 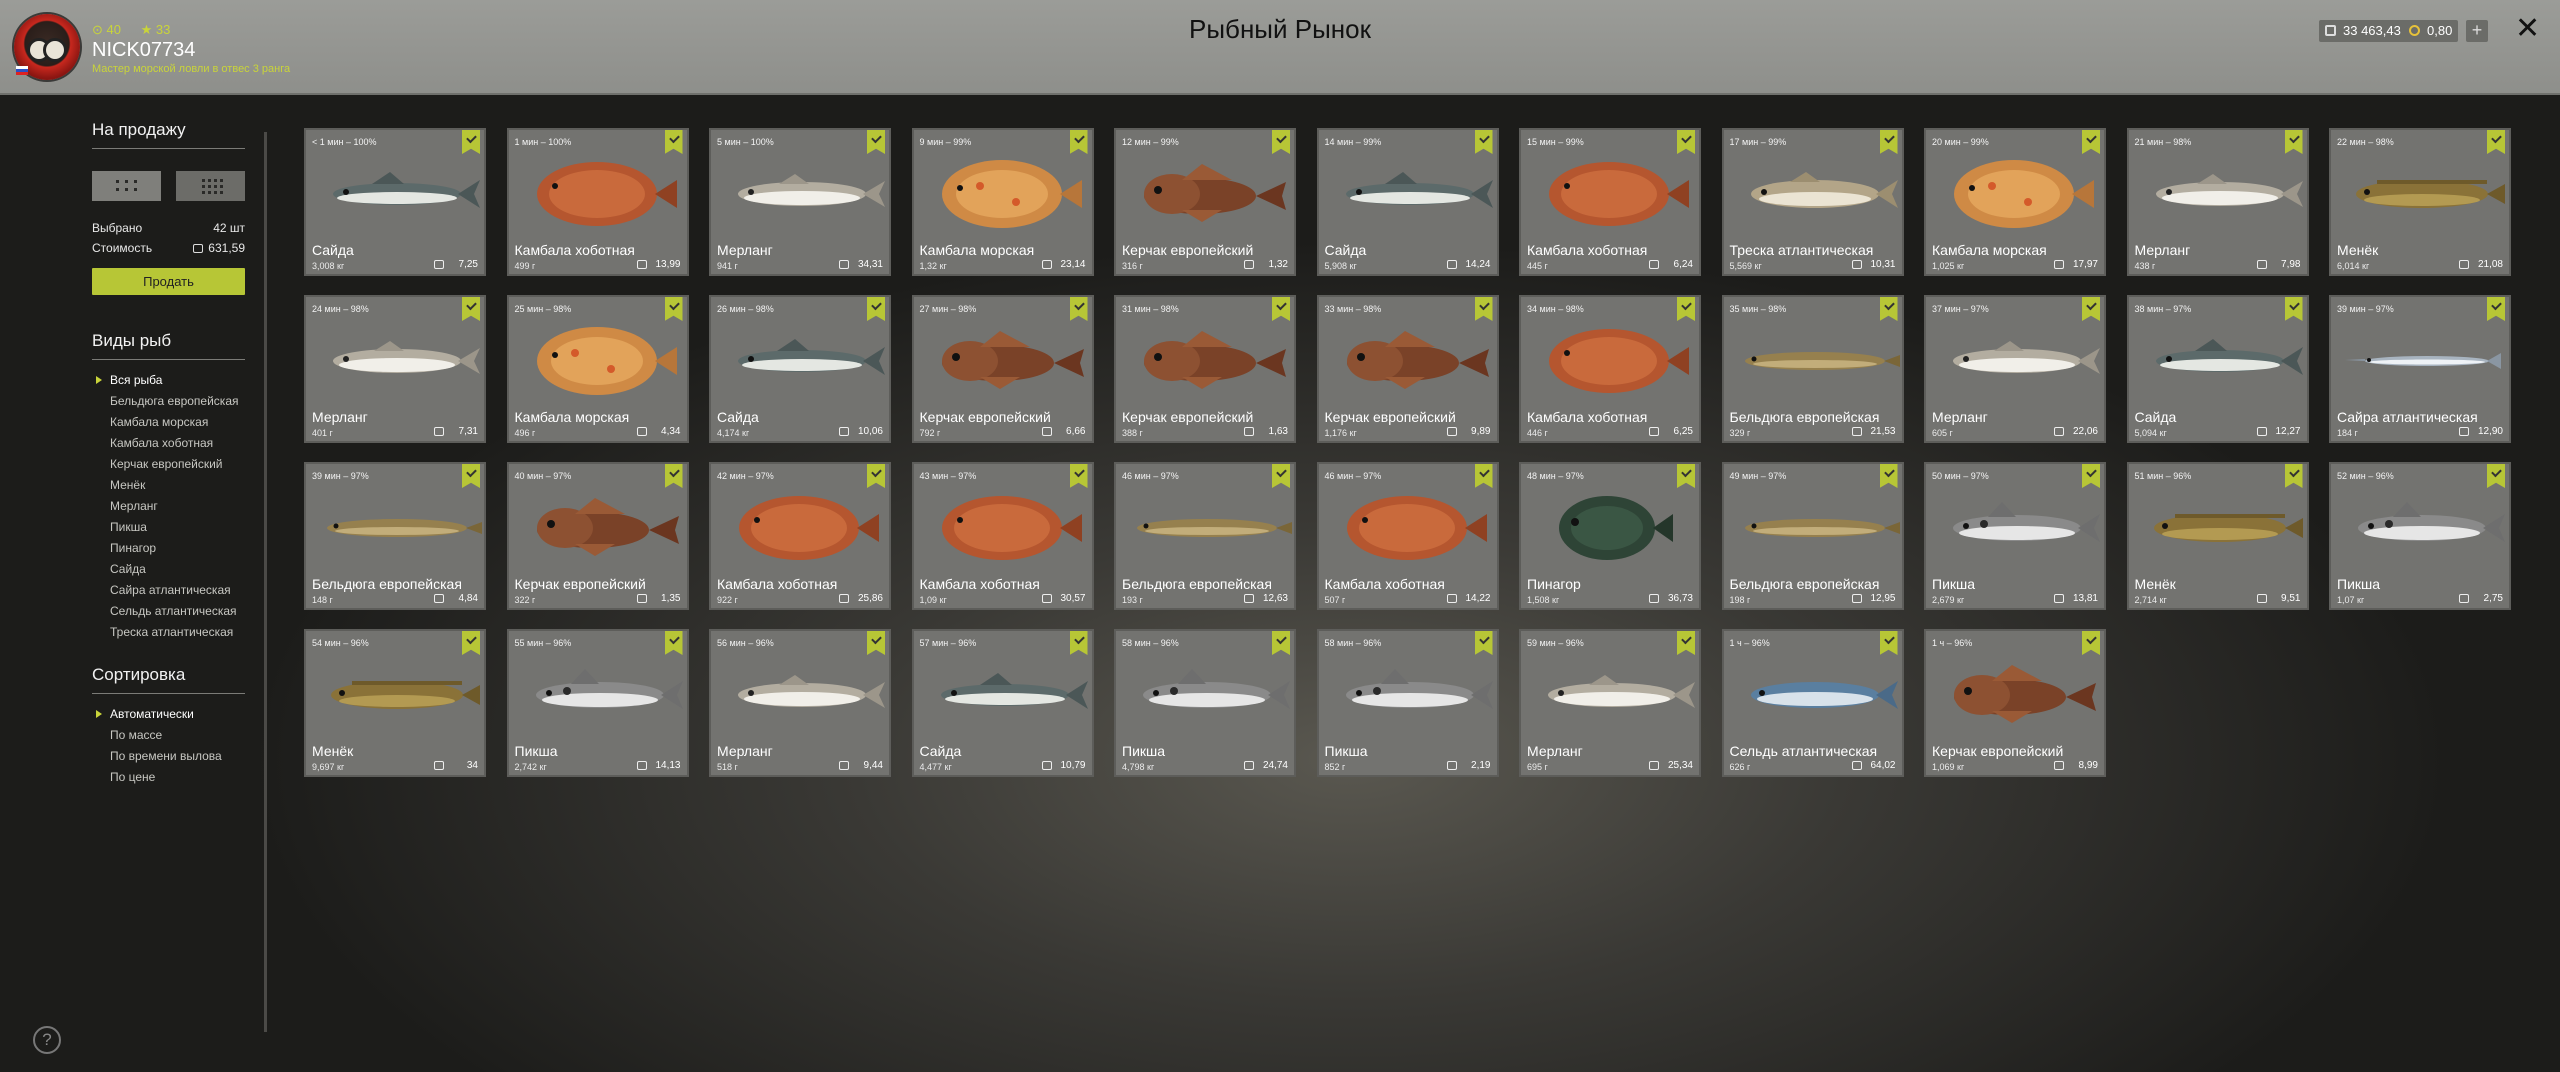 I want to click on fish-card: < 1 мин – 100% Сайда 3,008 кг 7,25, so click(x=395, y=202).